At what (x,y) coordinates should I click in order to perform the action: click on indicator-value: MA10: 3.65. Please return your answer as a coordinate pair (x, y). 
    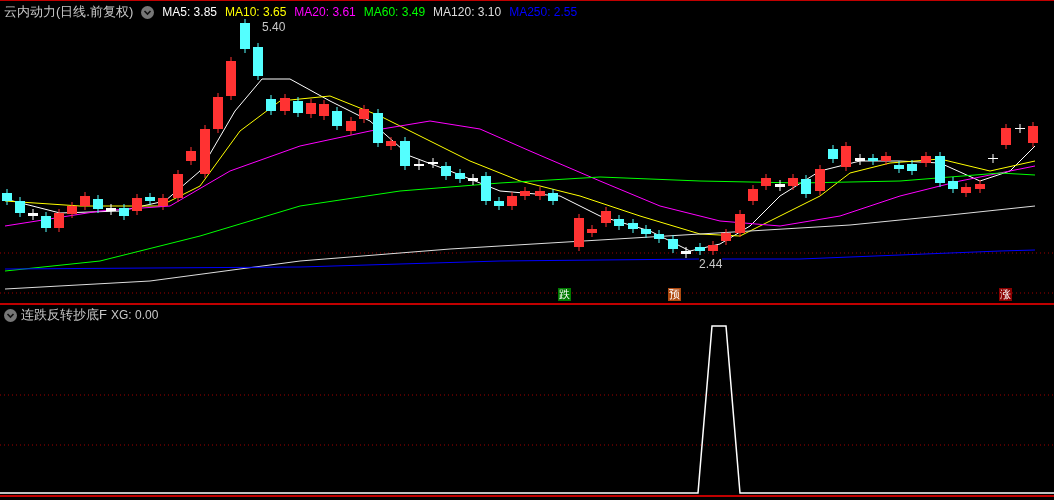
    Looking at the image, I should click on (256, 12).